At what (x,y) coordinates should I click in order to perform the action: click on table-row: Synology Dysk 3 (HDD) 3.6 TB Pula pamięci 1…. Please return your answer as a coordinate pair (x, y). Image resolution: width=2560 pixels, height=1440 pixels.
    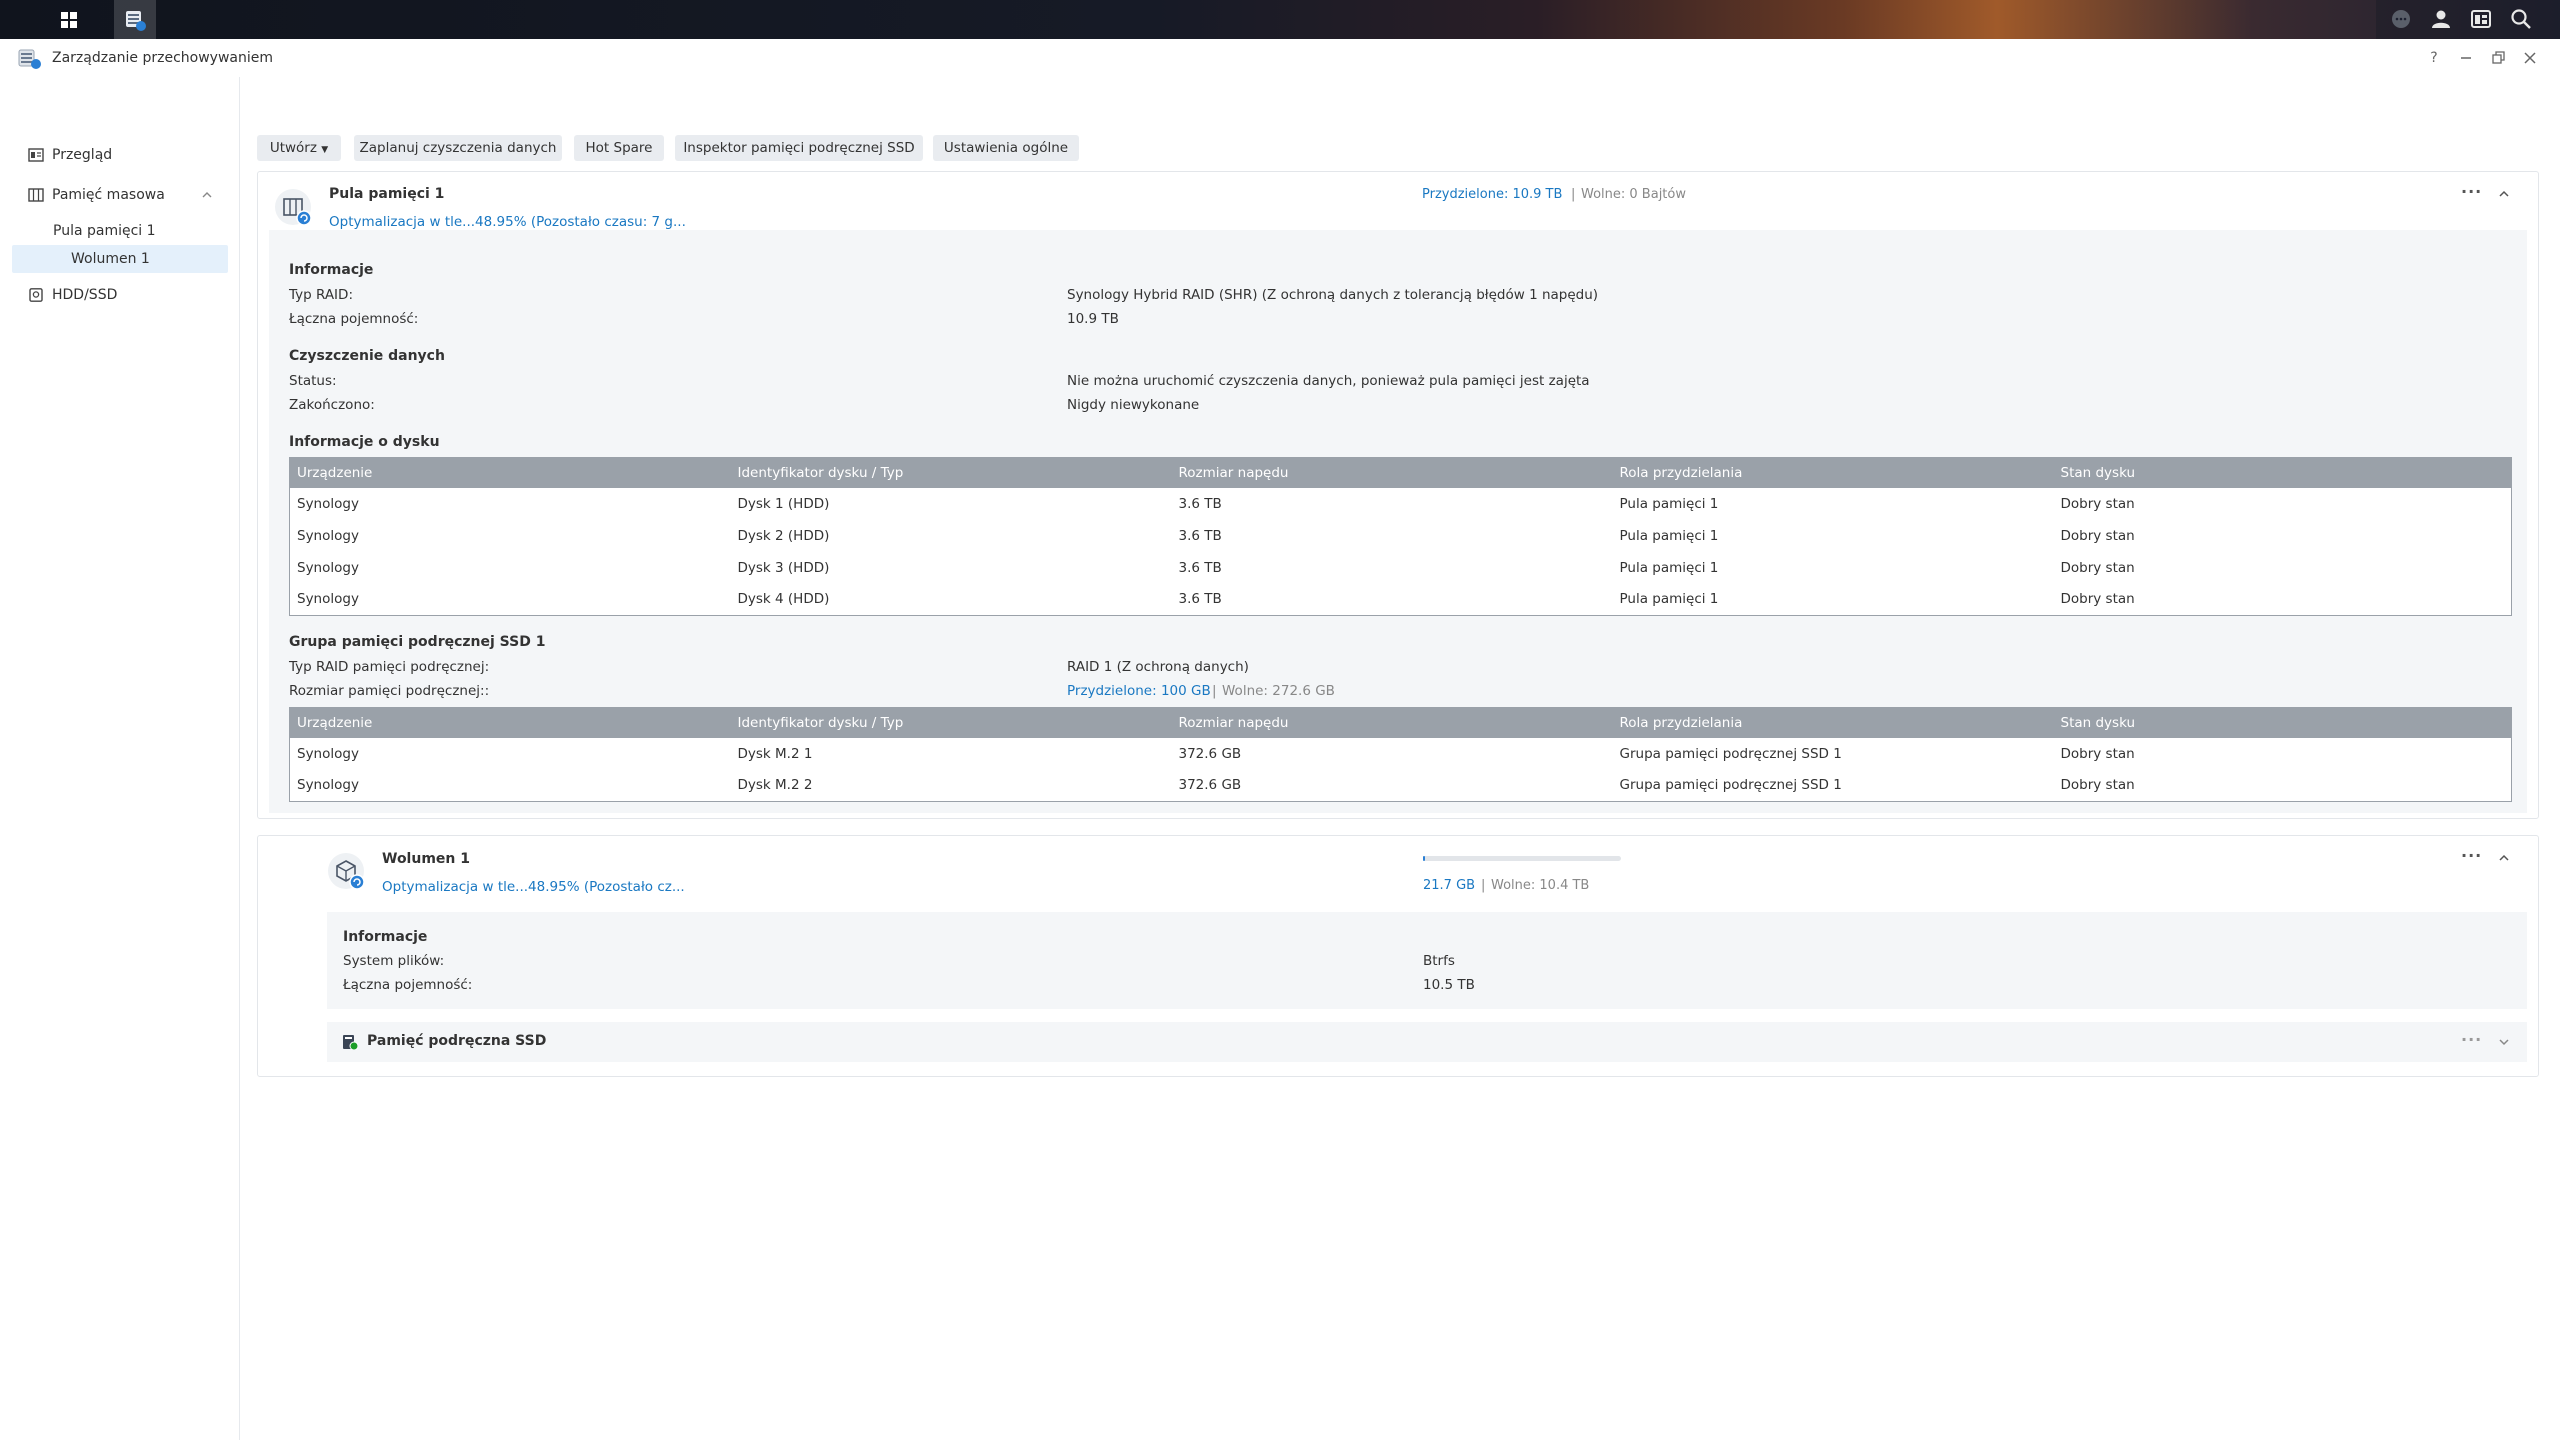
    Looking at the image, I should click on (1401, 568).